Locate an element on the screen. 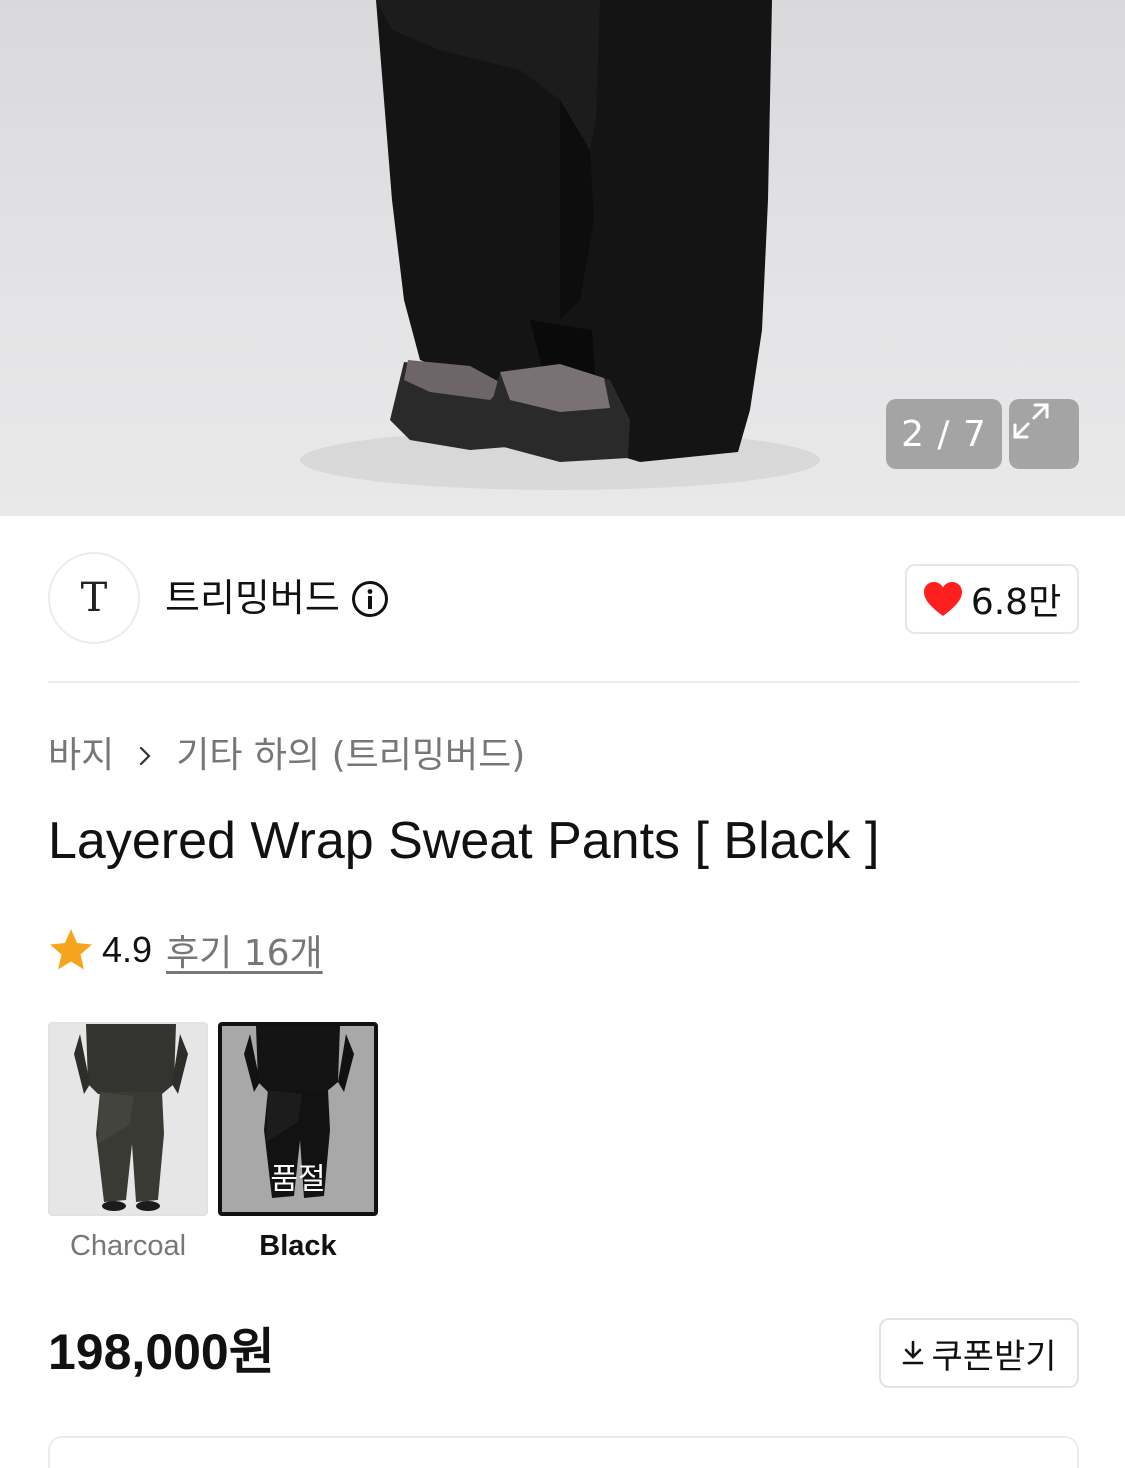 The image size is (1125, 1468). product-price: 198,000원 is located at coordinates (161, 1352).